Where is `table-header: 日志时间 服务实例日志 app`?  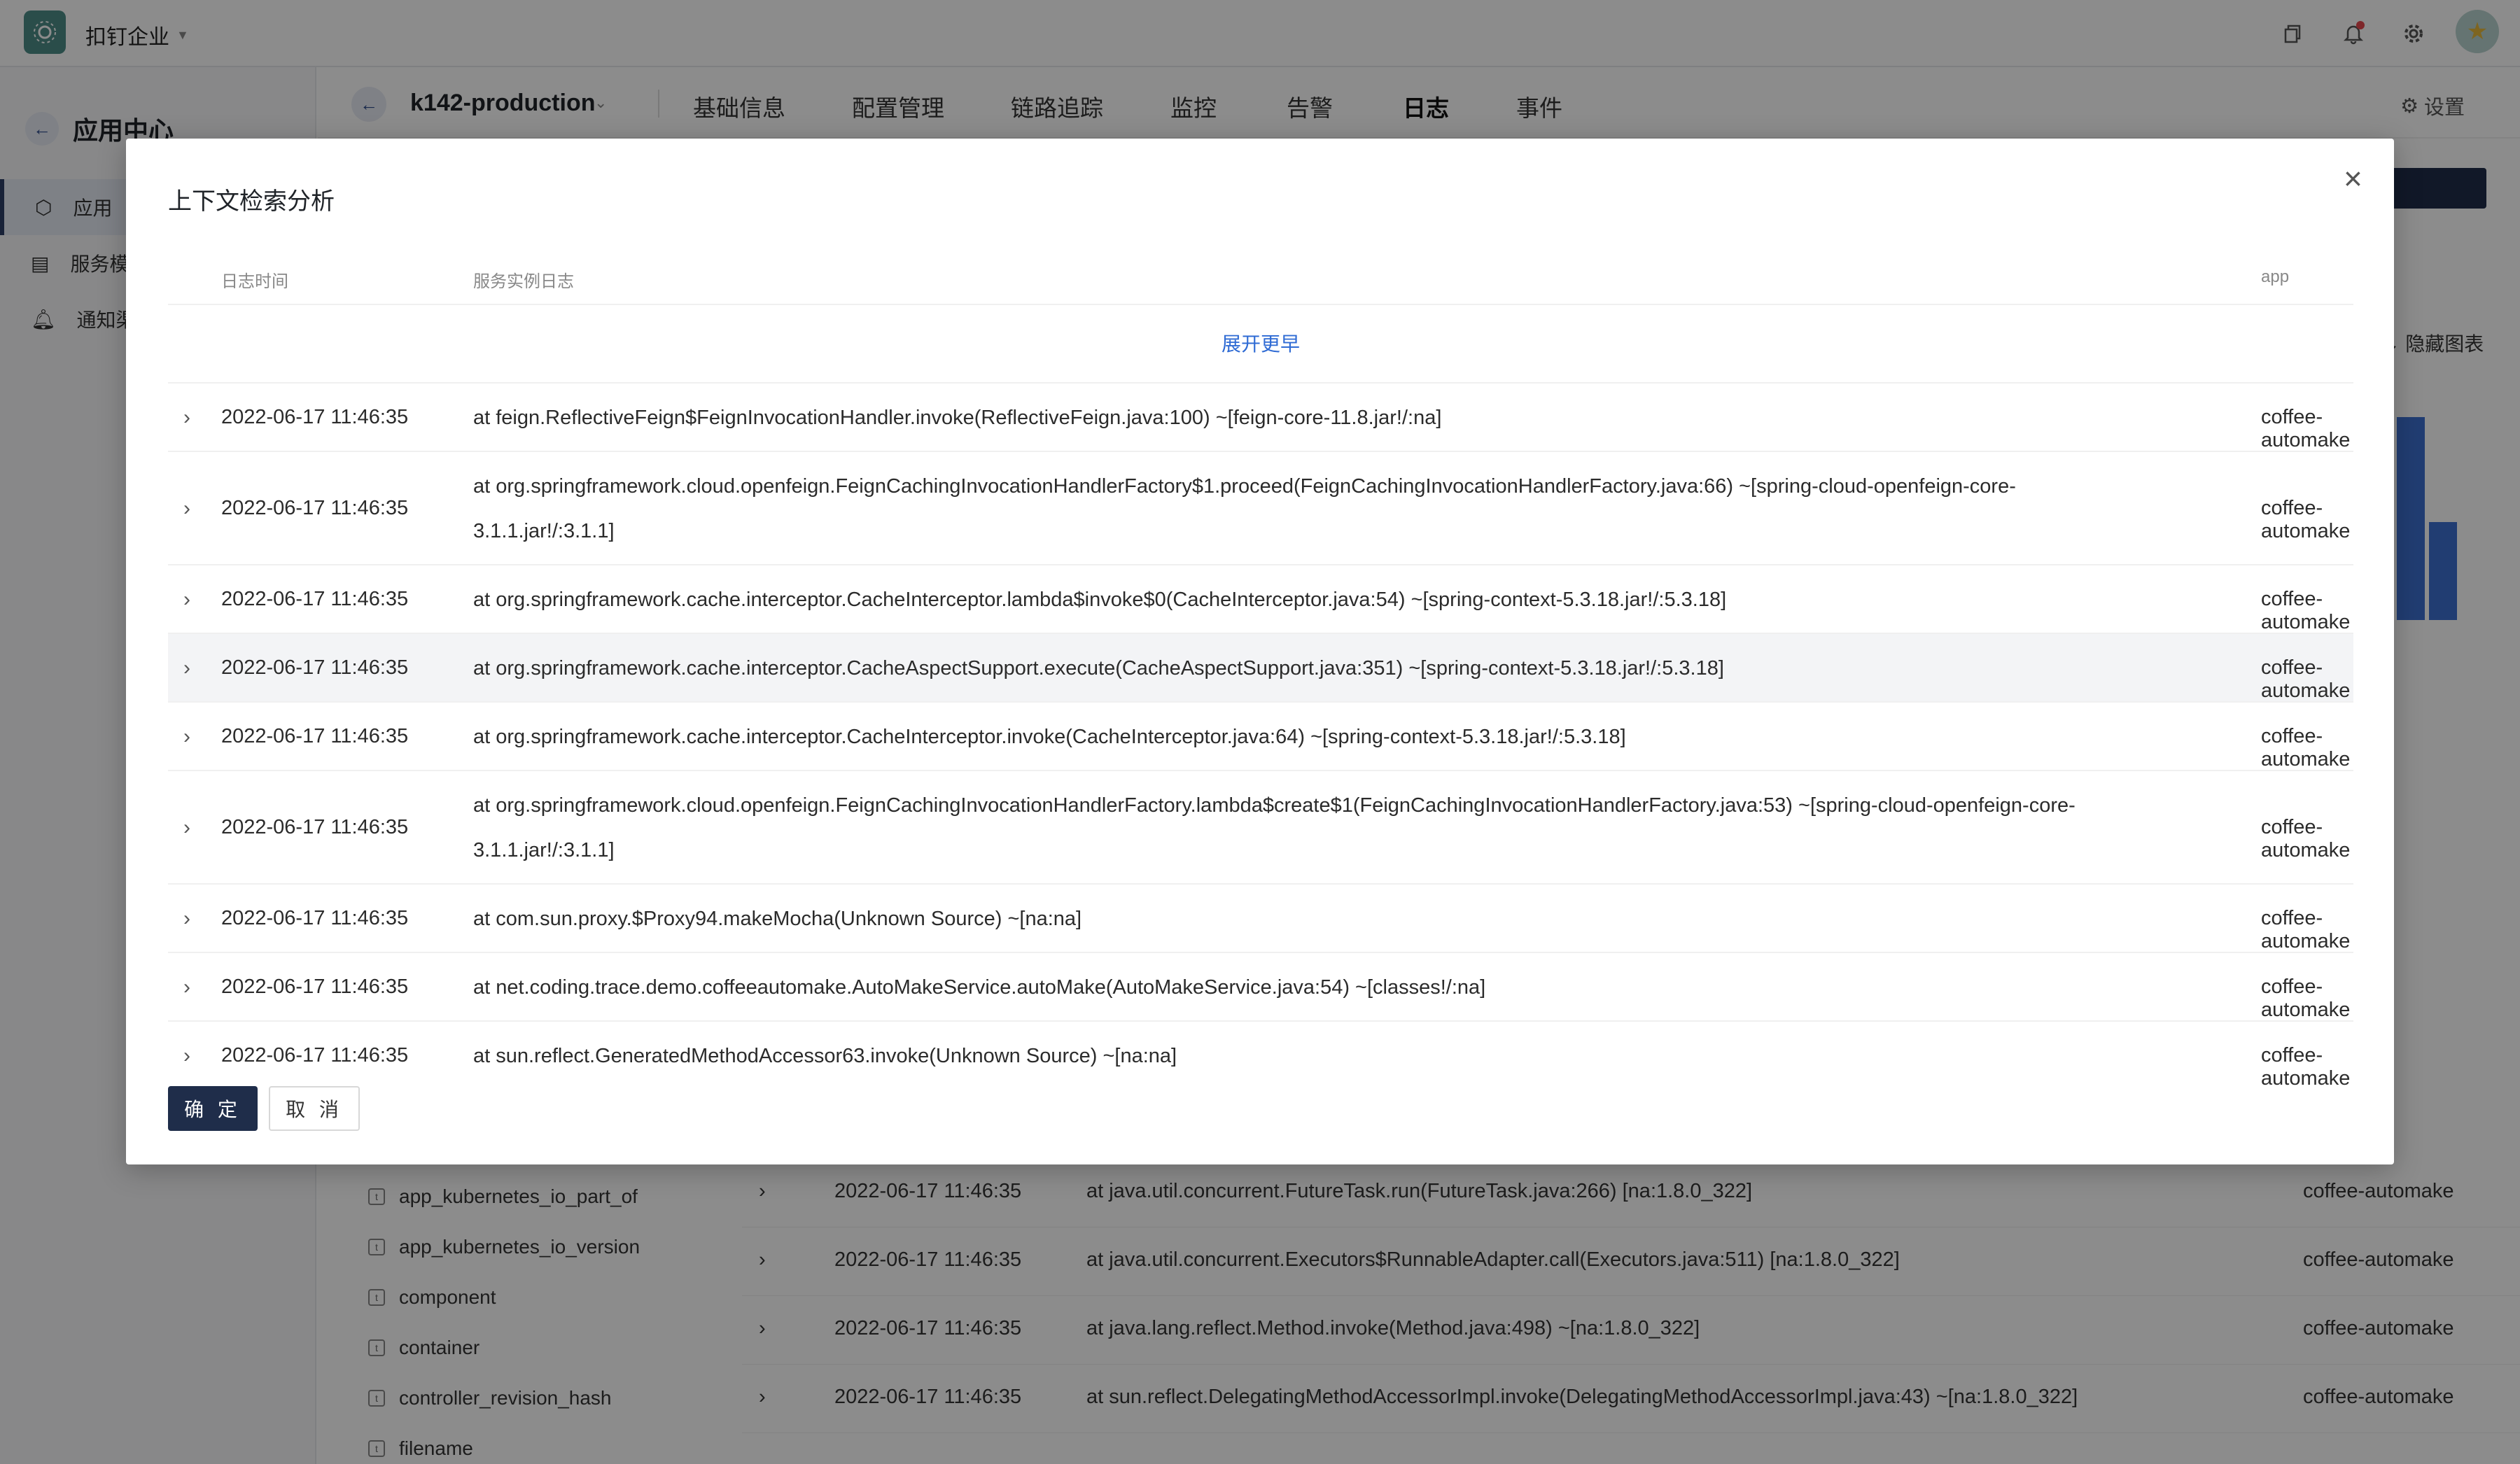
table-header: 日志时间 服务实例日志 app is located at coordinates (1260, 274).